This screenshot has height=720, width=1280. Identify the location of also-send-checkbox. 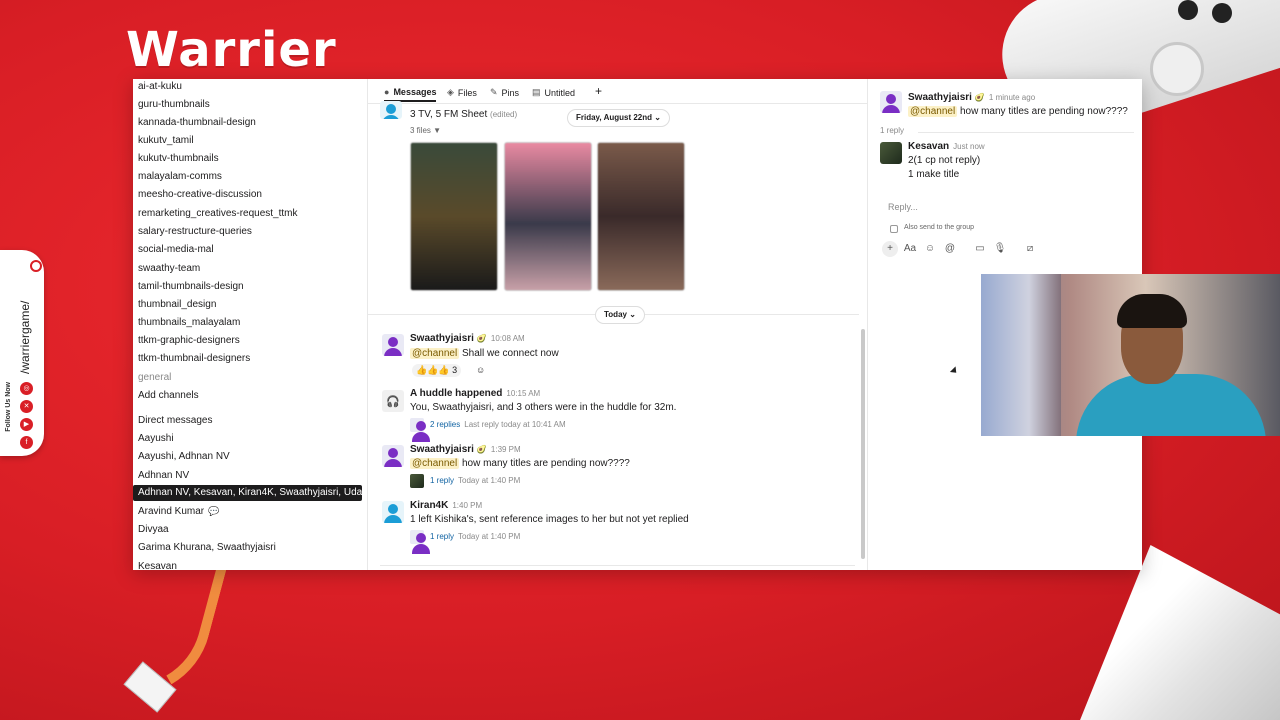
(894, 229).